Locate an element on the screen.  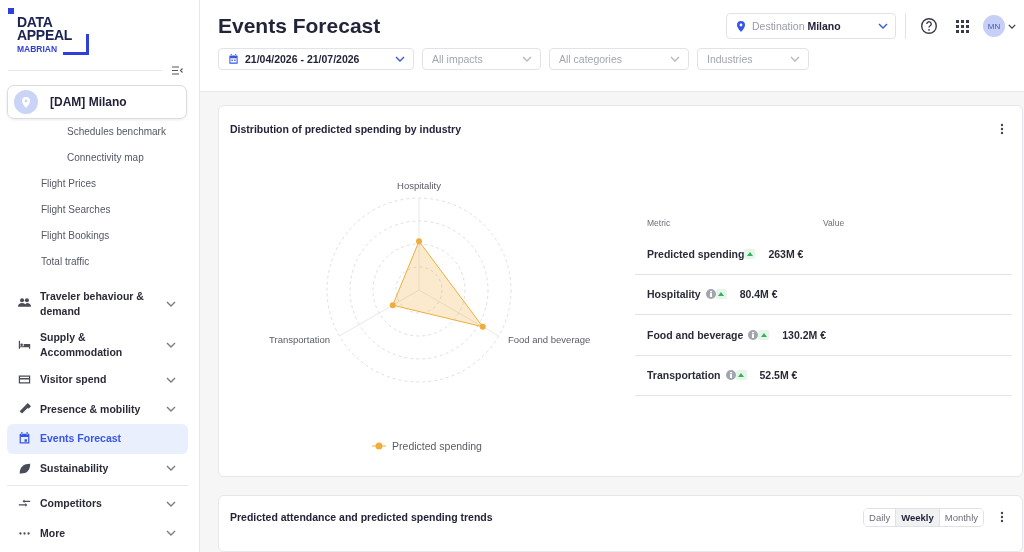
nav-item: Competitors is located at coordinates (97, 504).